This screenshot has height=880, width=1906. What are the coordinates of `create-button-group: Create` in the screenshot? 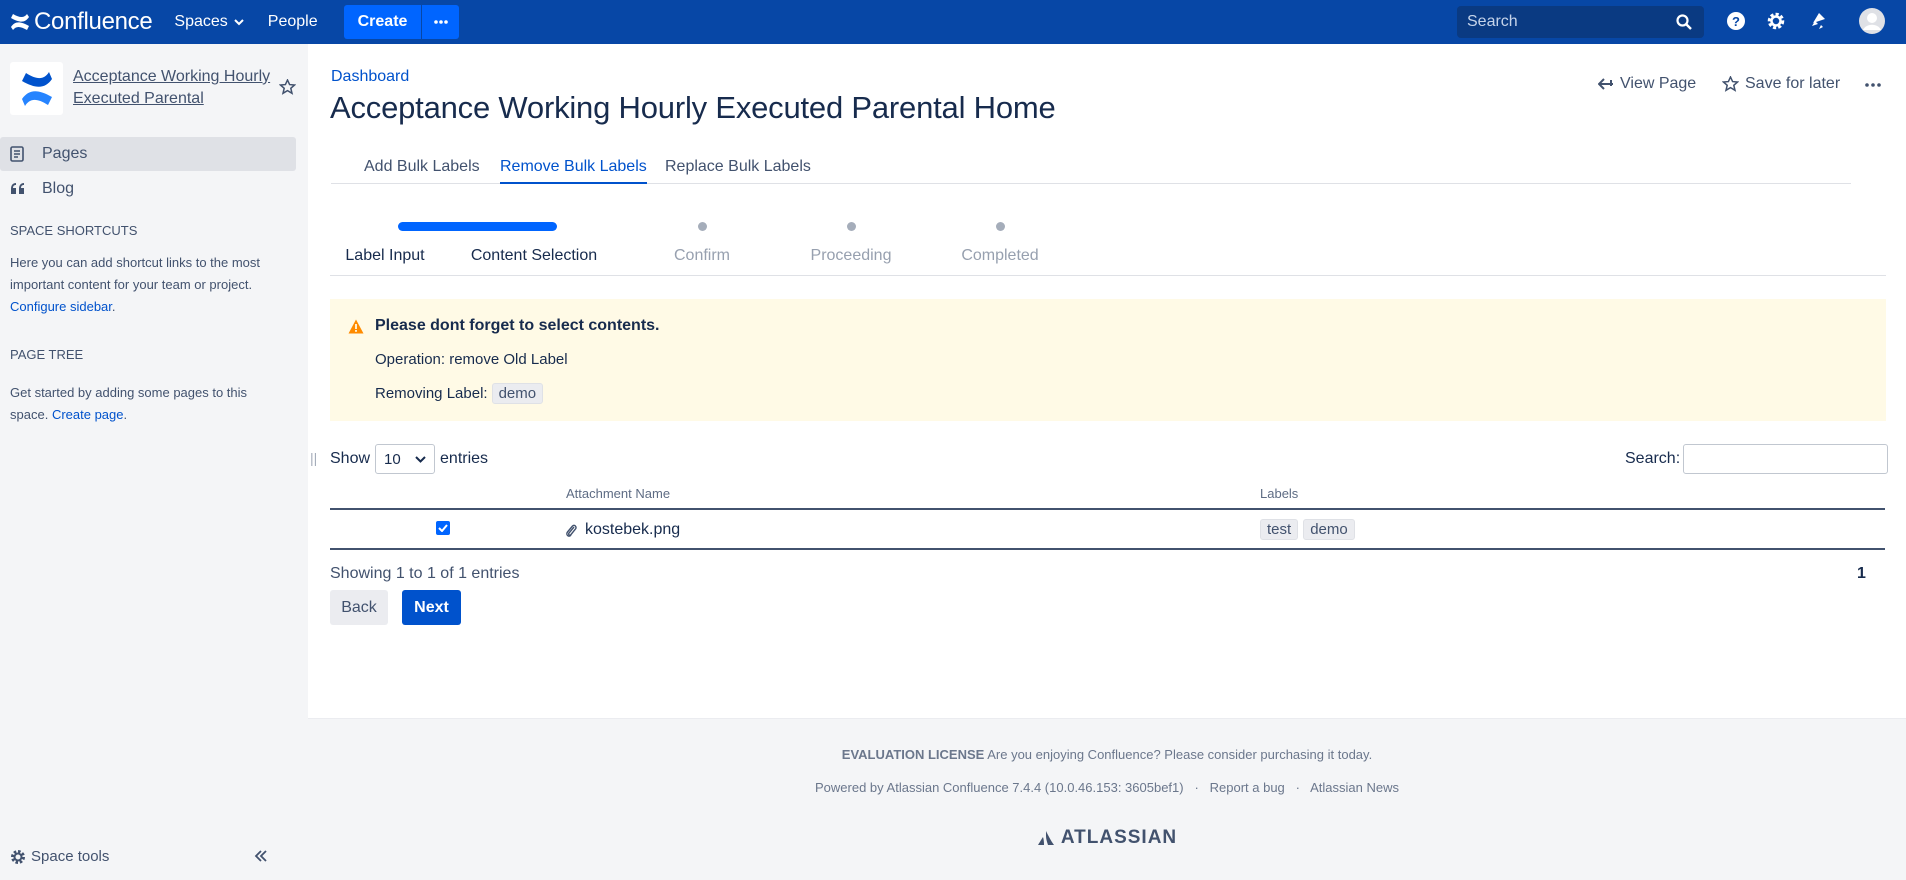 It's located at (401, 22).